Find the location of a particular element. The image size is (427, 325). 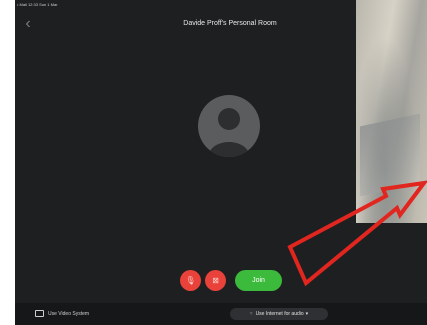

preview-shadow is located at coordinates (390, 155).